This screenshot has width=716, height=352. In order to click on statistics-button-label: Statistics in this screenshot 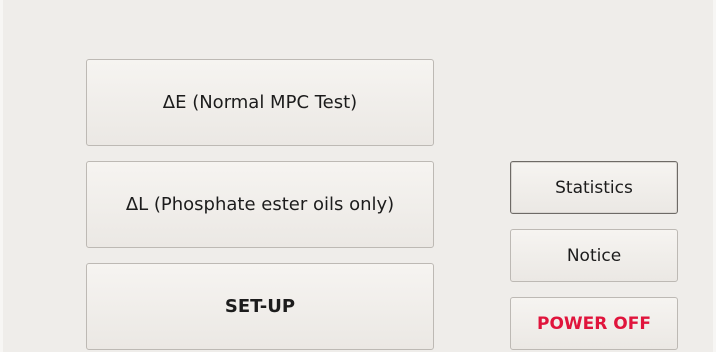, I will do `click(594, 187)`.